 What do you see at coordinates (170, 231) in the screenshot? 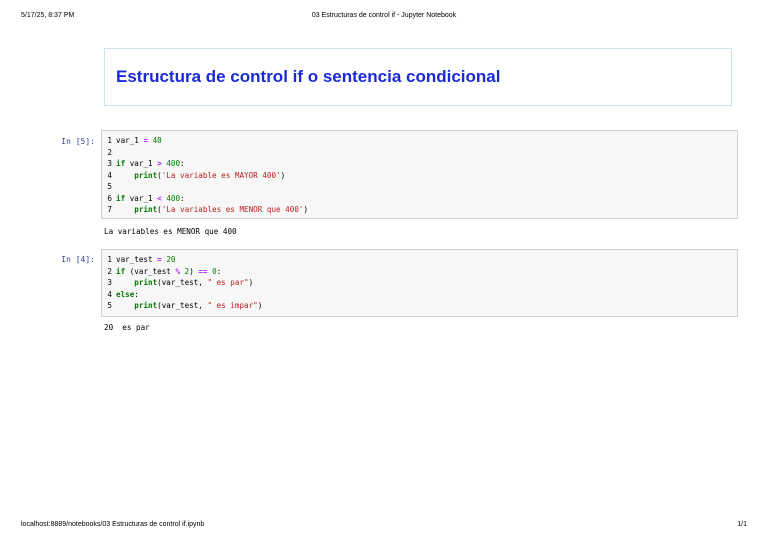
I see `cell-output: La variables es MENOR que 400` at bounding box center [170, 231].